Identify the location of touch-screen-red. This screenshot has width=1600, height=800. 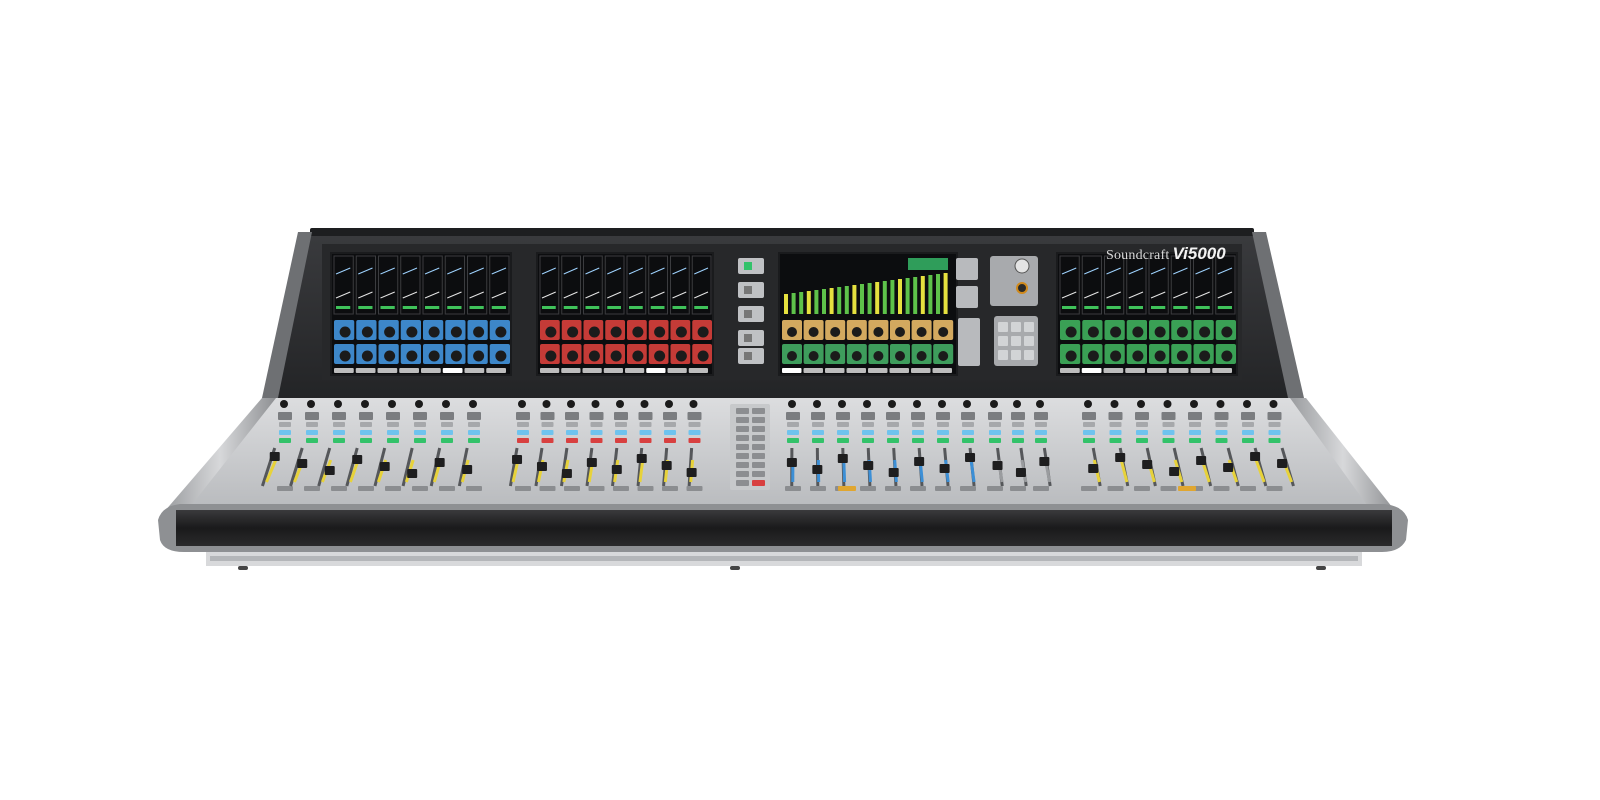
(625, 314).